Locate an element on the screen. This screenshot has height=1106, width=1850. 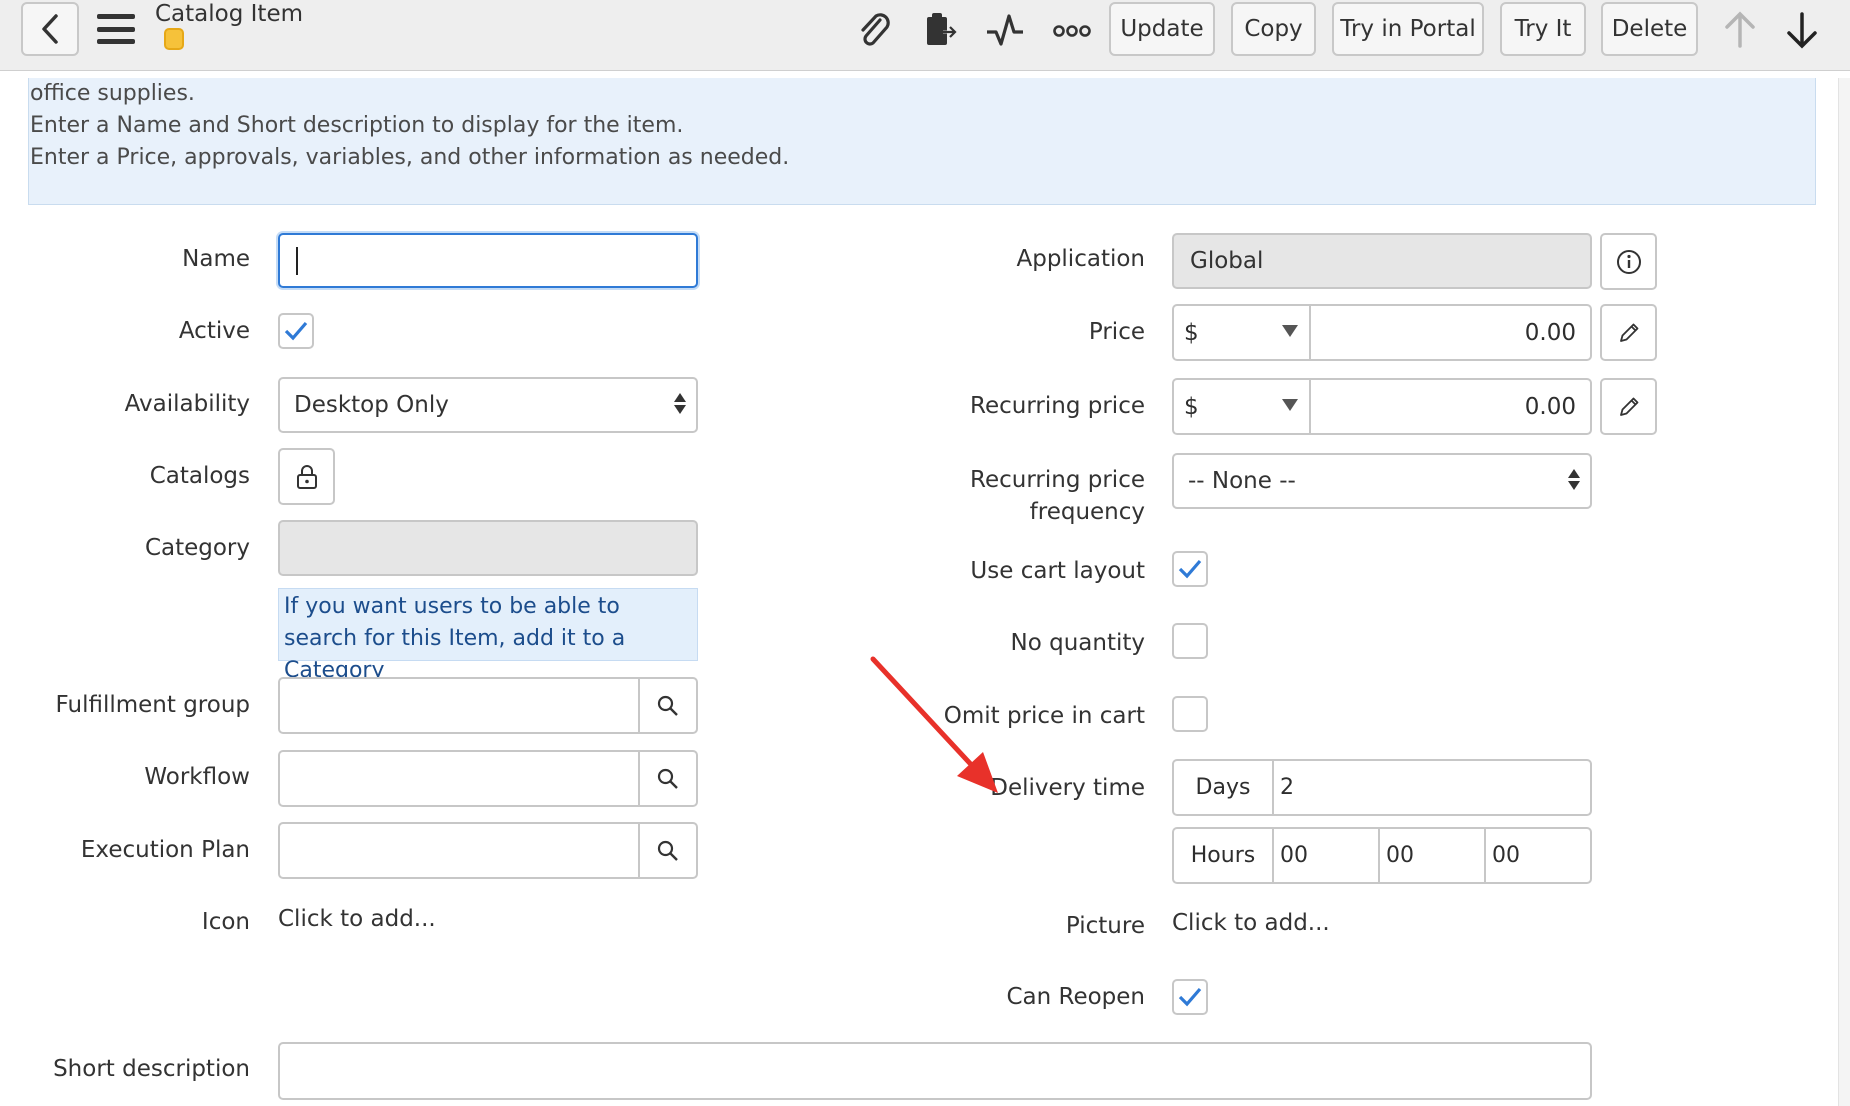
application-info-button is located at coordinates (1628, 261).